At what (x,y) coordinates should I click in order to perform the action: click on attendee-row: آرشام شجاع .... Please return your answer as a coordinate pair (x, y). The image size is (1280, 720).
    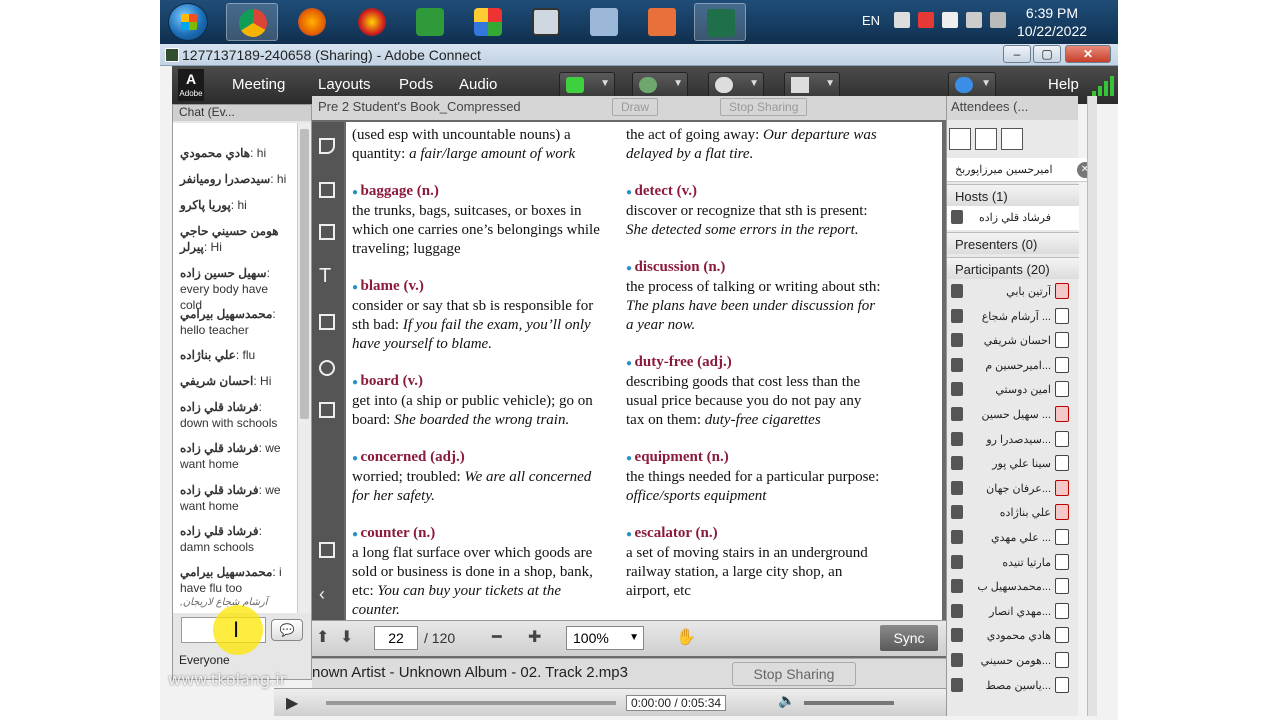
    Looking at the image, I should click on (1013, 317).